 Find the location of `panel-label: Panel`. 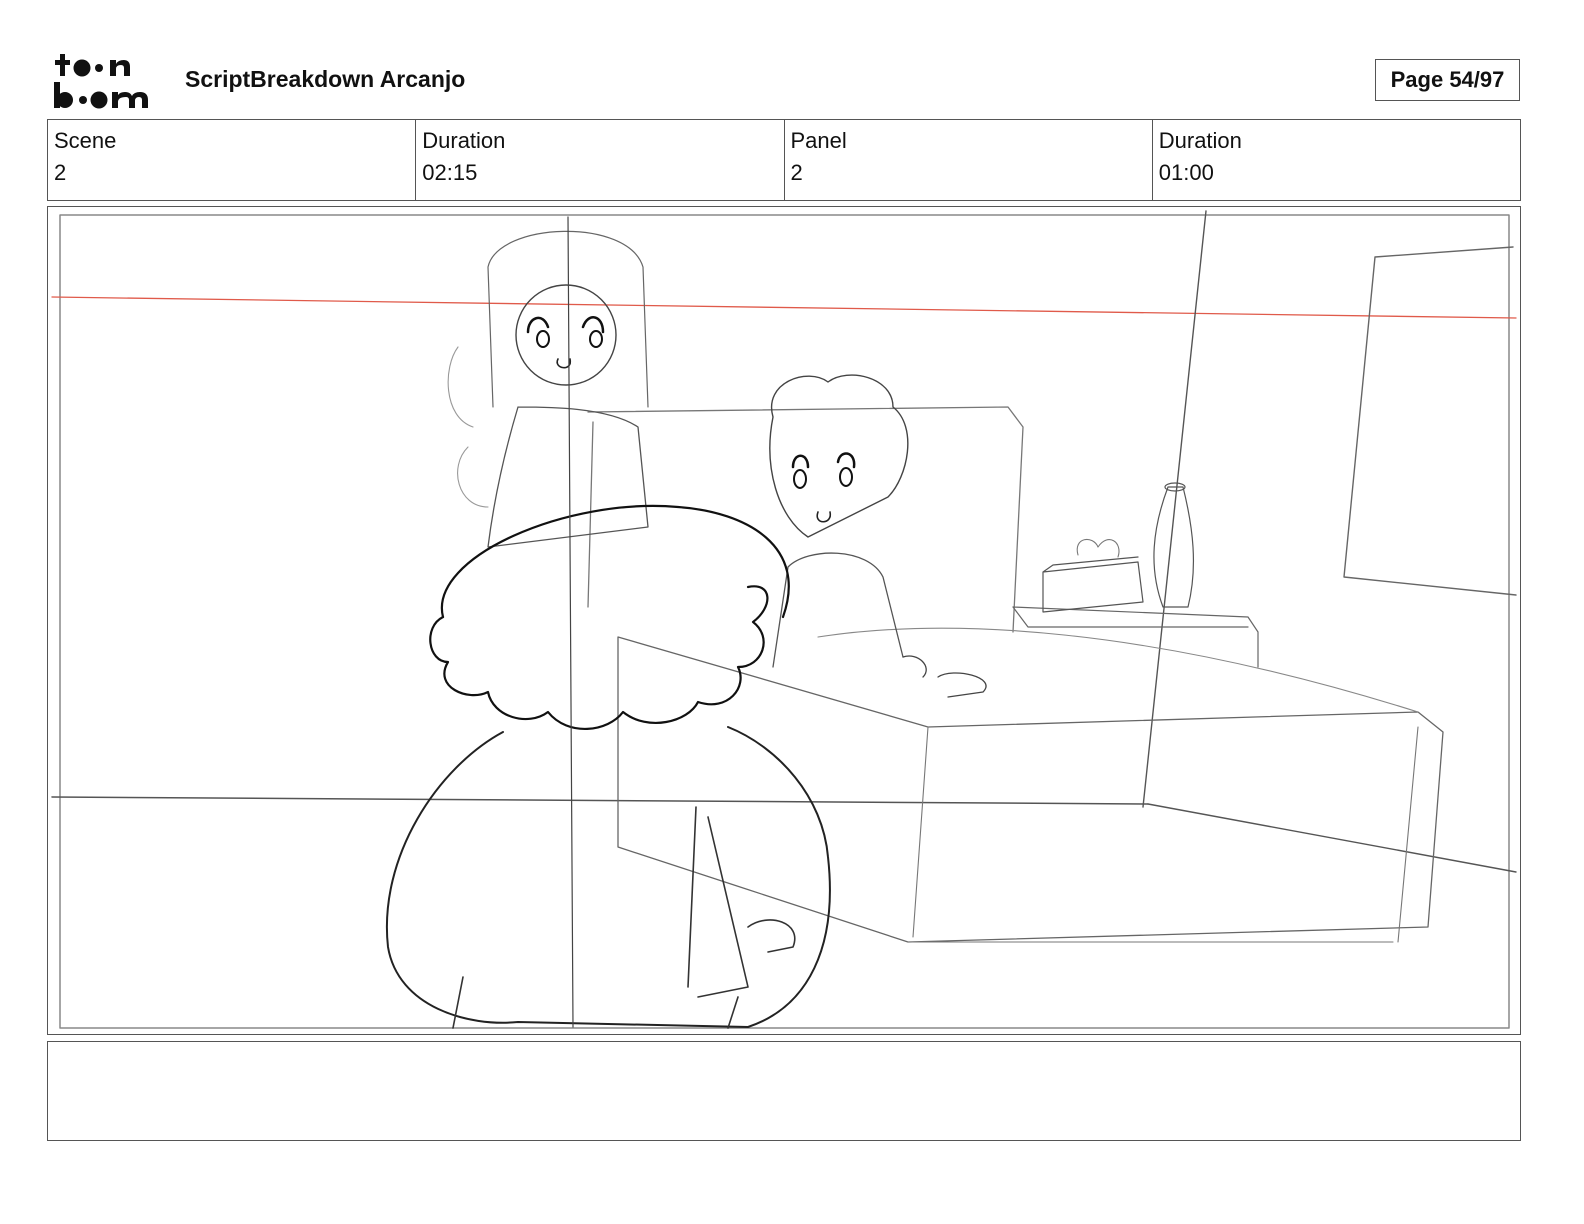

panel-label: Panel is located at coordinates (818, 140).